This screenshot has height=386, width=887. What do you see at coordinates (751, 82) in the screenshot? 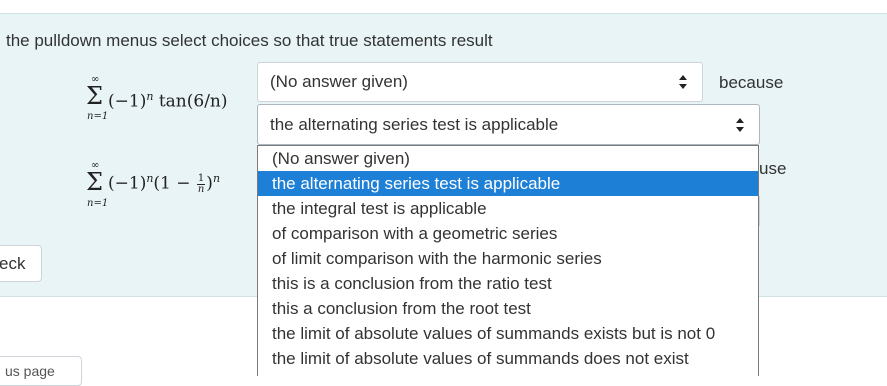
I see `because-label-1: because` at bounding box center [751, 82].